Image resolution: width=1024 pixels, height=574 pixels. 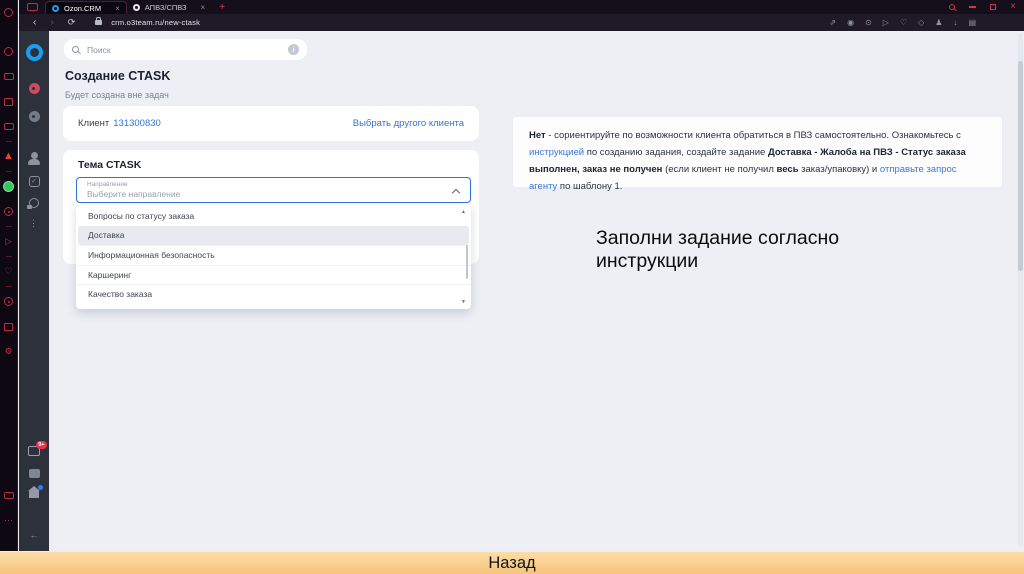 I want to click on extensions-icon: ◇, so click(x=921, y=22).